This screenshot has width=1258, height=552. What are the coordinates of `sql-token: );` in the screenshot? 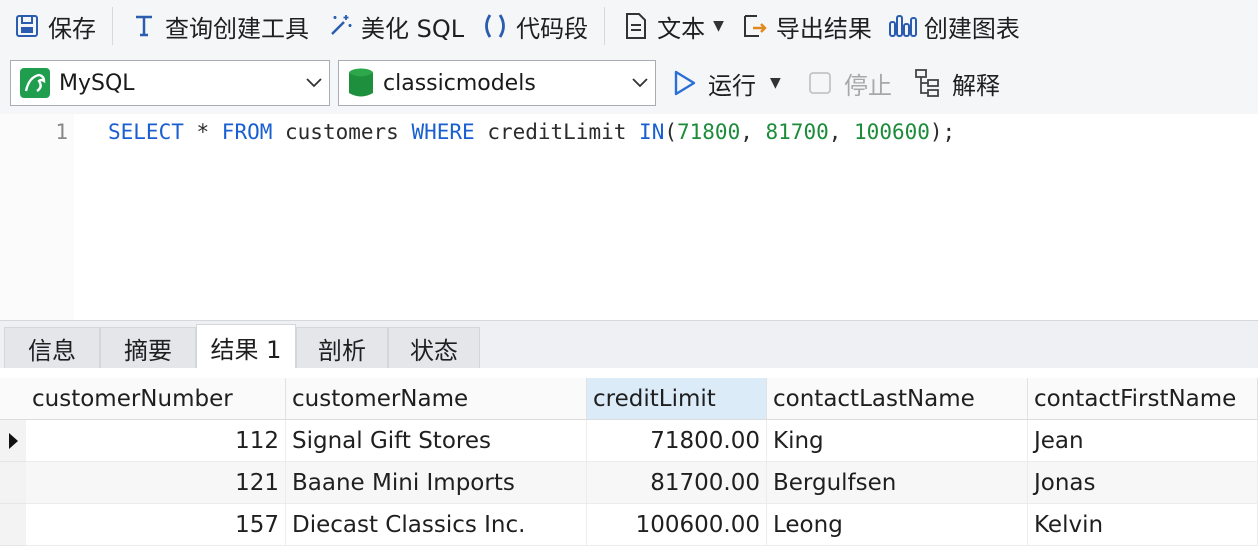 It's located at (942, 132).